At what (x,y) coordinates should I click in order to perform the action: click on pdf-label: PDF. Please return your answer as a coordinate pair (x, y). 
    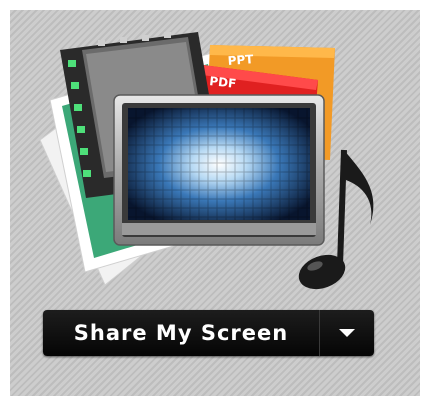
    Looking at the image, I should click on (223, 82).